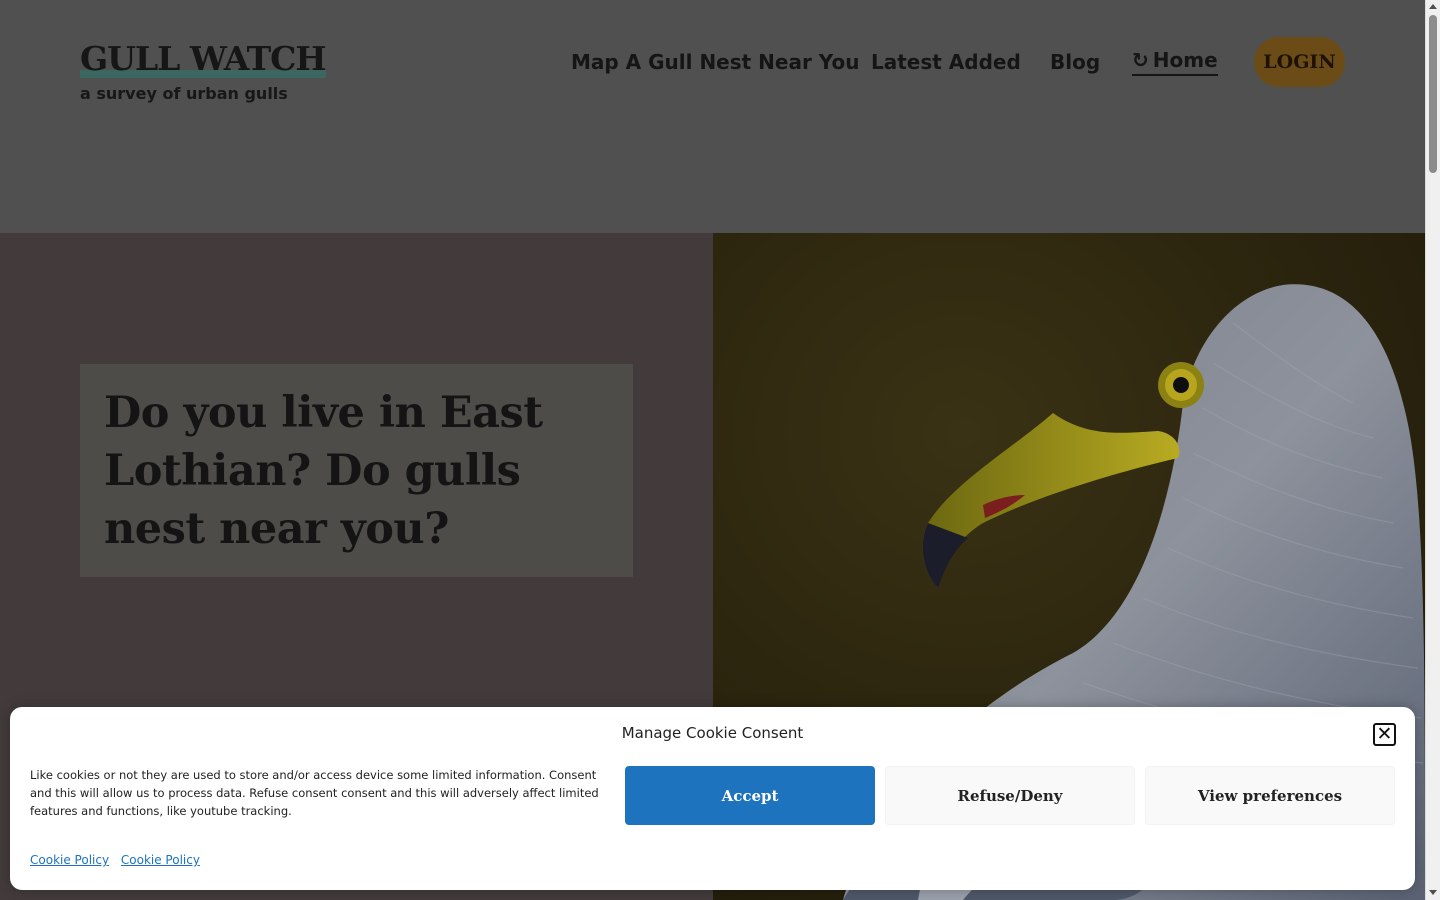  I want to click on site-title: GULL WATCH, so click(203, 59).